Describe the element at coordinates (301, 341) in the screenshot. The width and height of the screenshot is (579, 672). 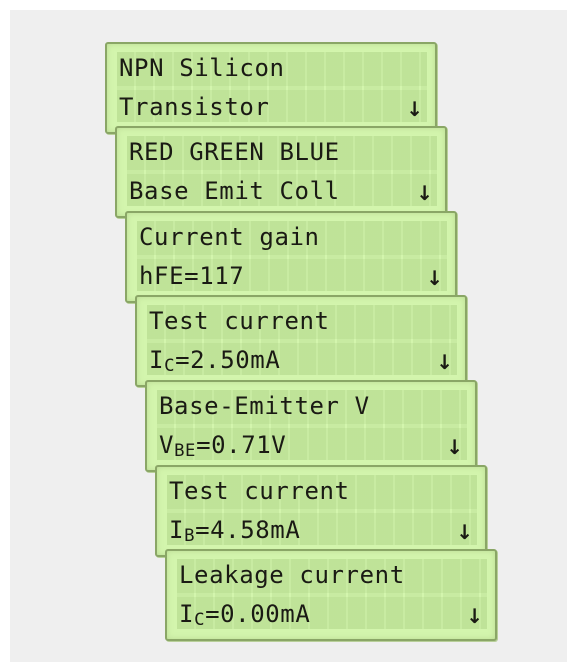
I see `lcd-screen-collector-test-current: Test current IC=2.50mA ↓` at that location.